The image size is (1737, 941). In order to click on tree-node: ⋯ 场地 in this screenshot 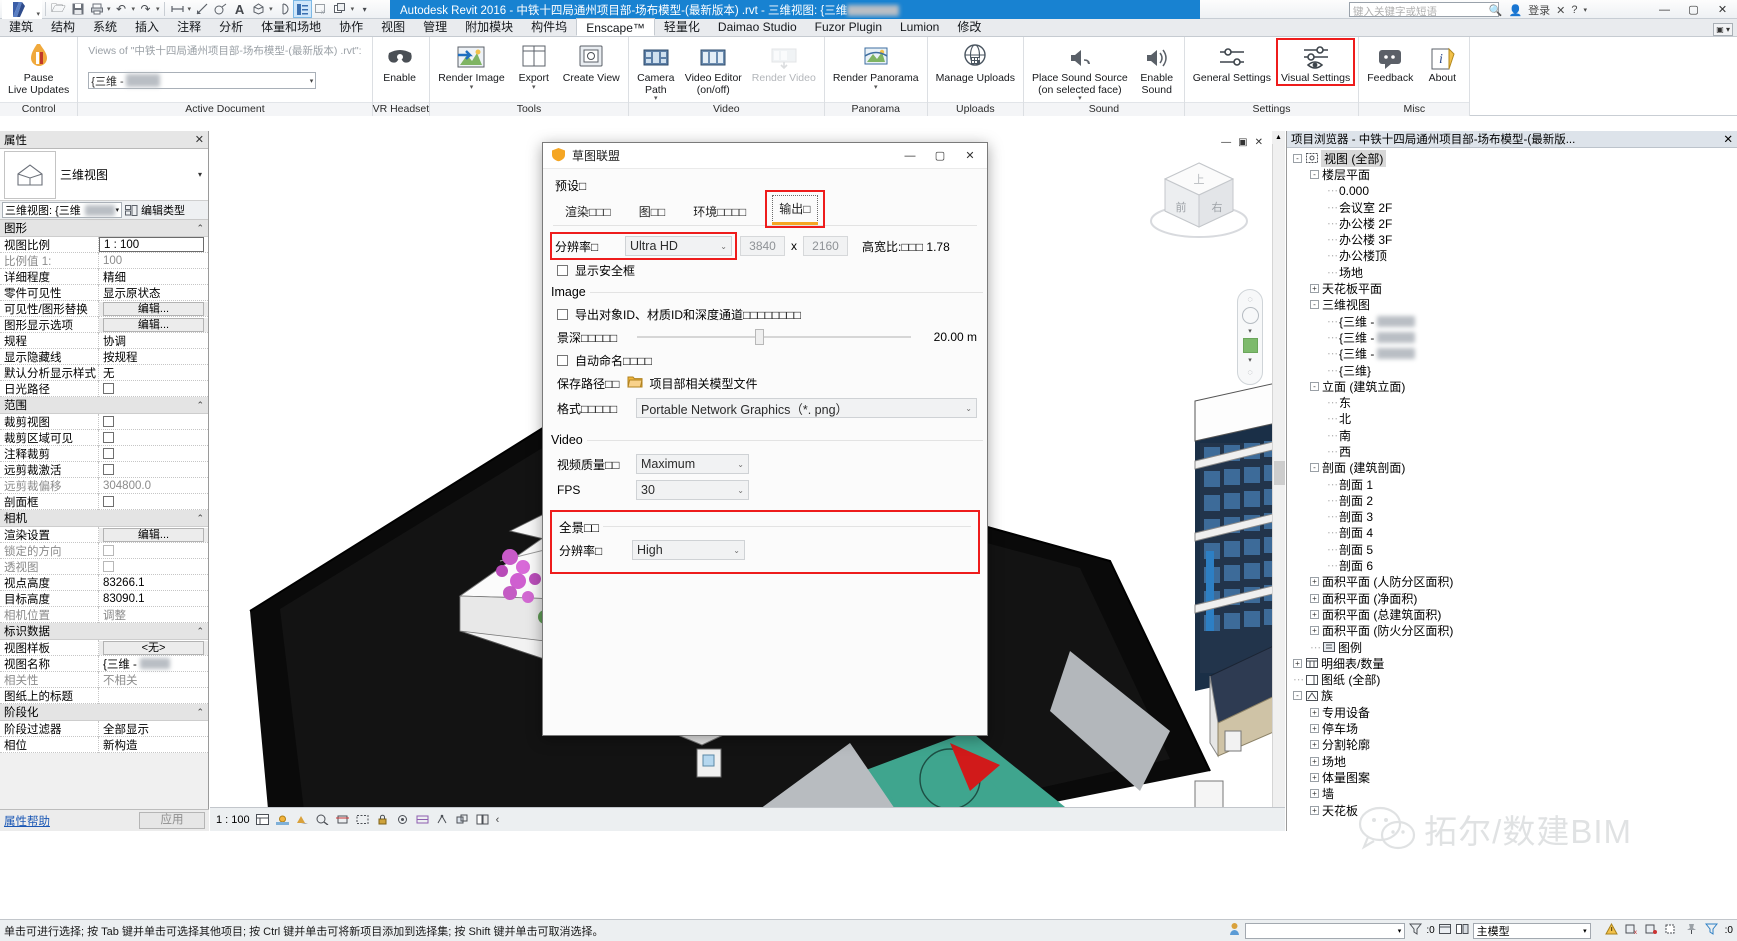, I will do `click(1512, 272)`.